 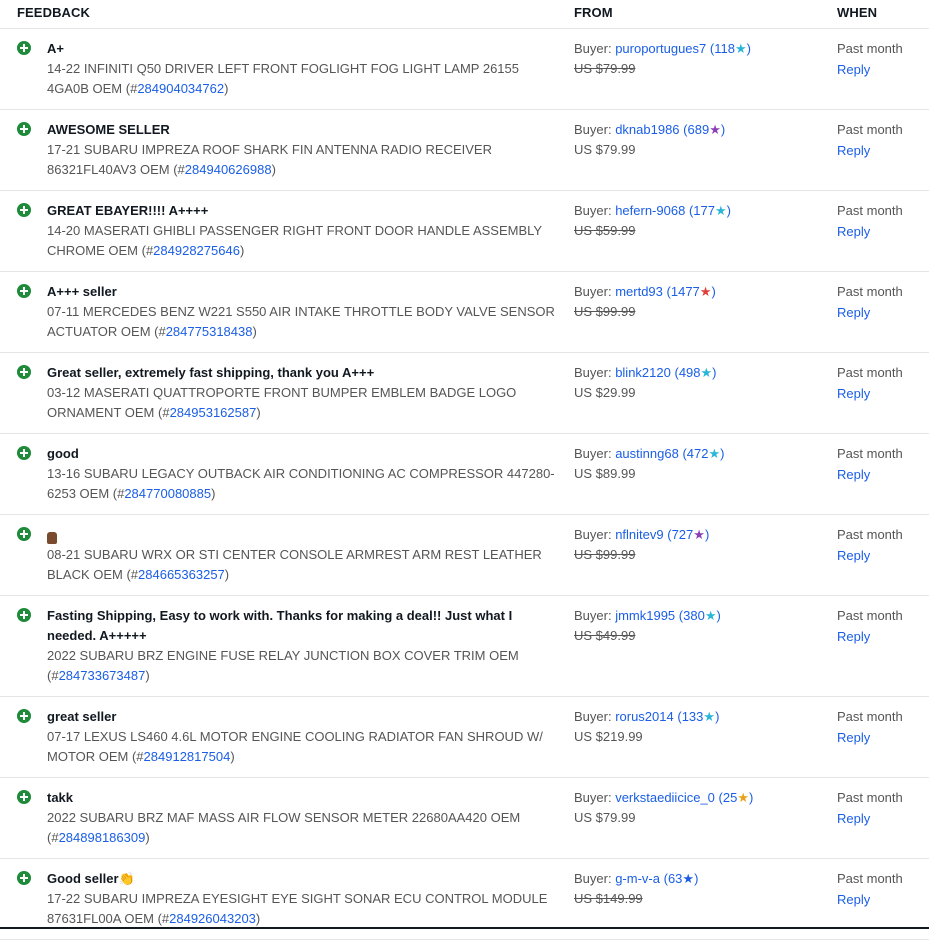 I want to click on feedback-score-link: (1477★), so click(x=691, y=291).